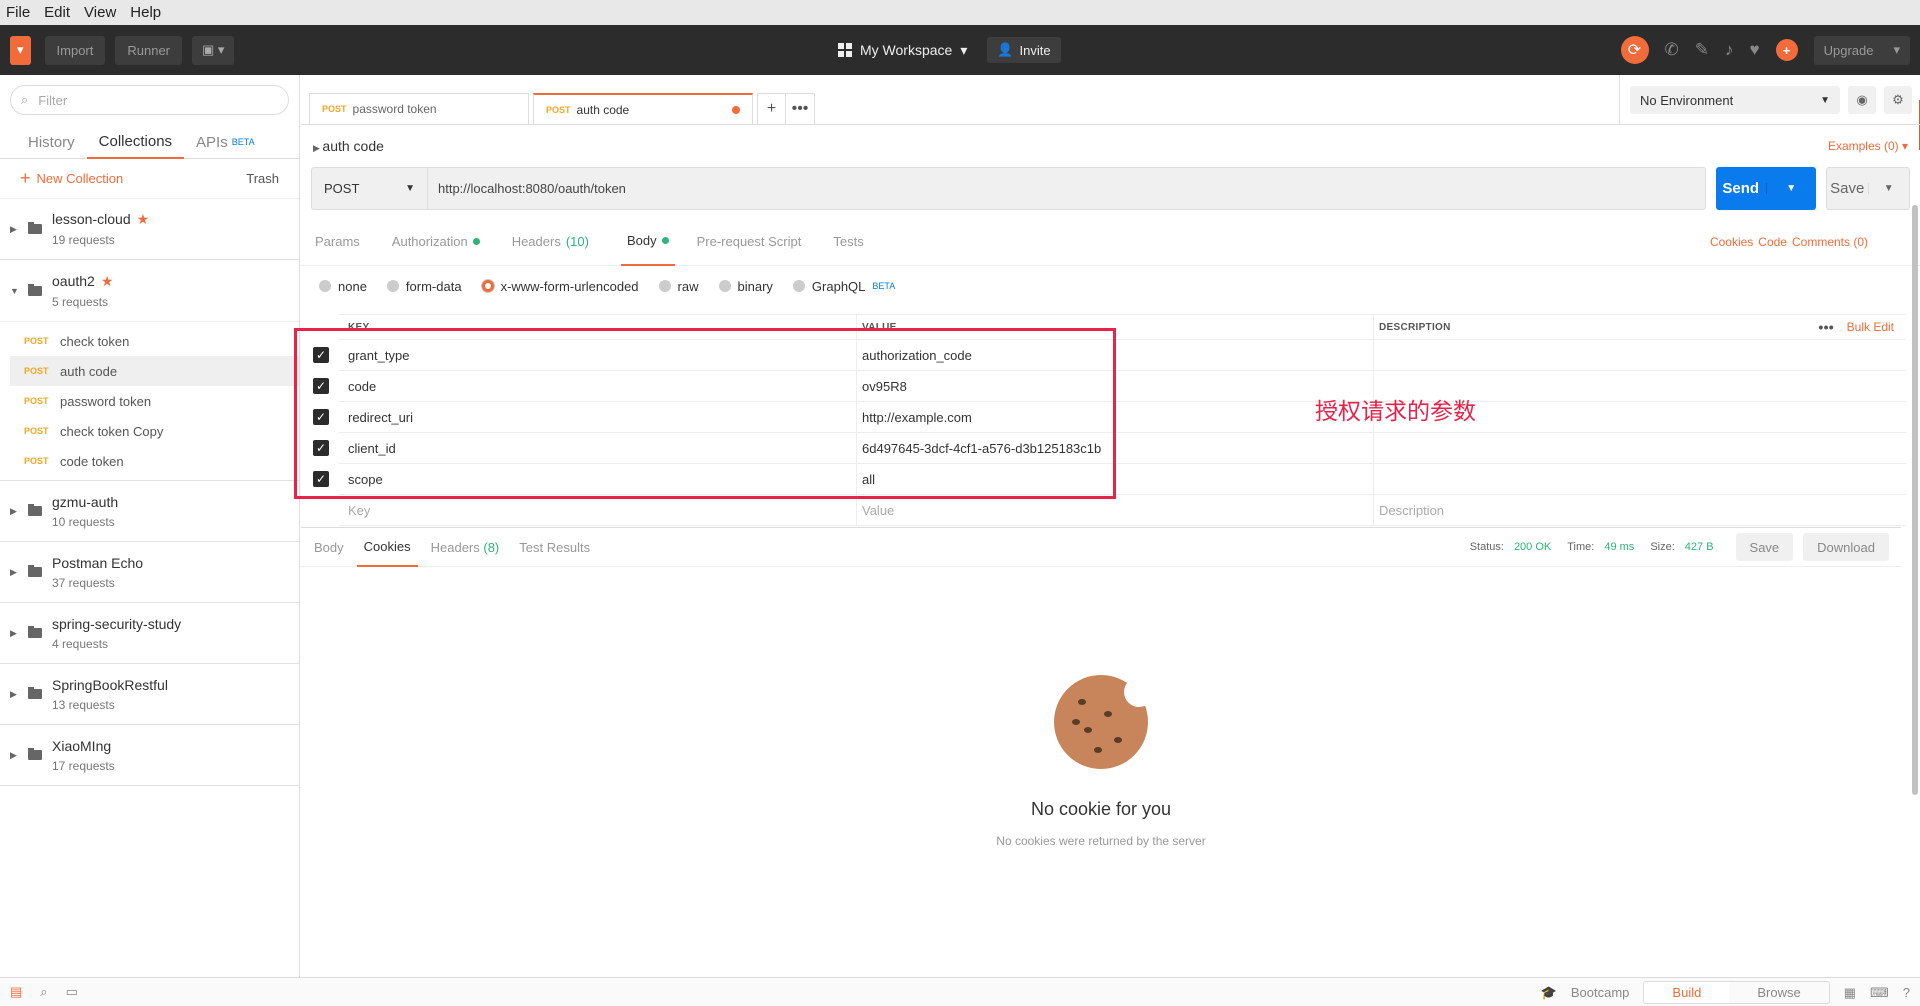 This screenshot has height=1006, width=1920. What do you see at coordinates (800, 108) in the screenshot?
I see `tab-options-button: •••` at bounding box center [800, 108].